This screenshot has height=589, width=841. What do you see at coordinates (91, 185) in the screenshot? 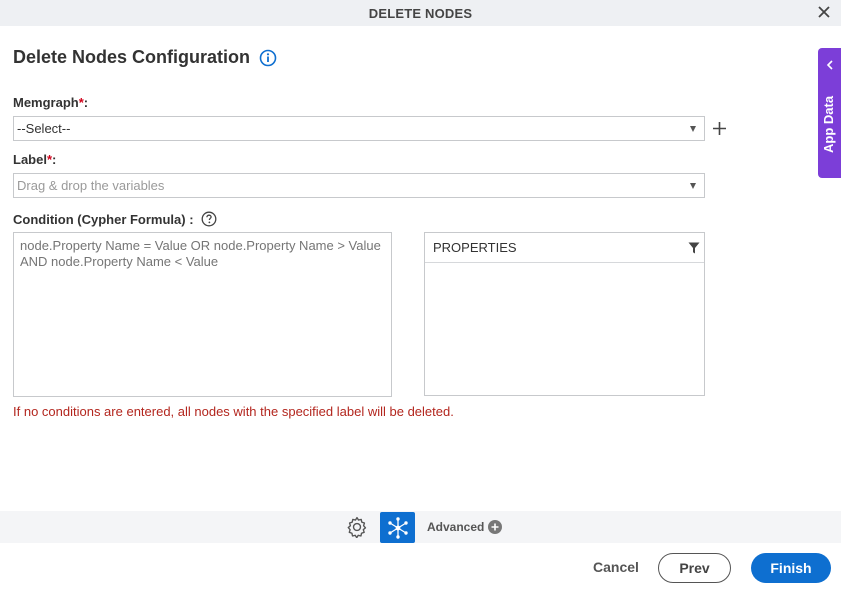
I see `label-select-placeholder: Drag & drop the variables` at bounding box center [91, 185].